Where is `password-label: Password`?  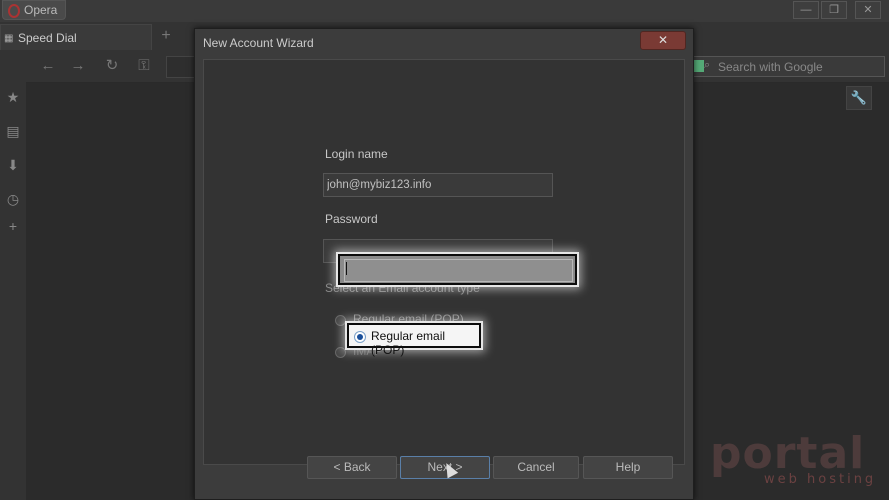
password-label: Password is located at coordinates (351, 219).